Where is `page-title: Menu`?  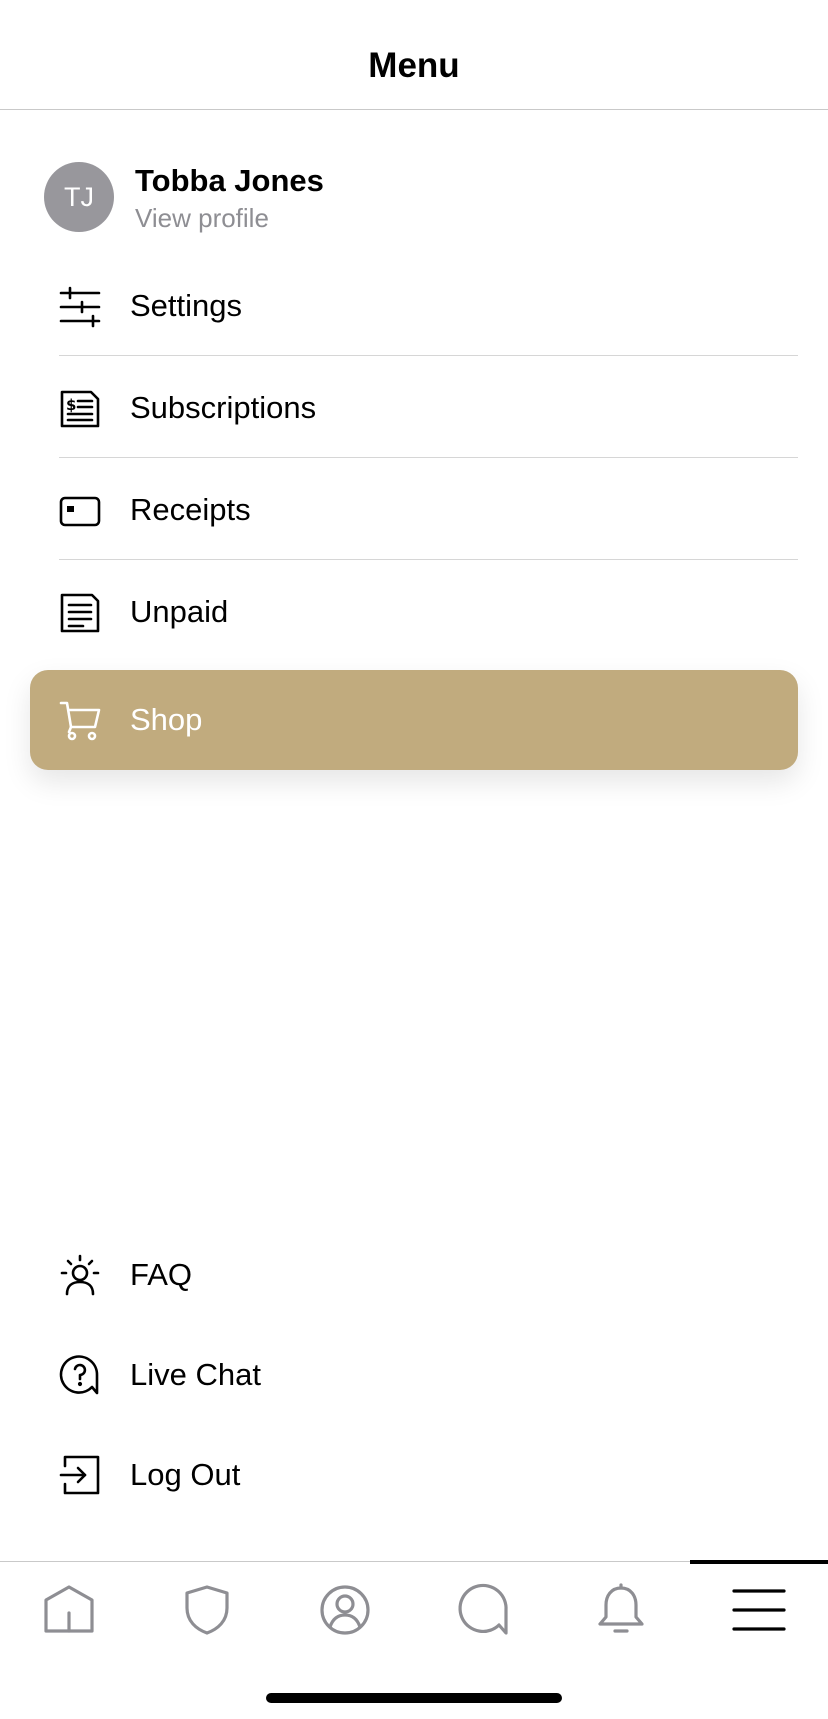
page-title: Menu is located at coordinates (414, 65).